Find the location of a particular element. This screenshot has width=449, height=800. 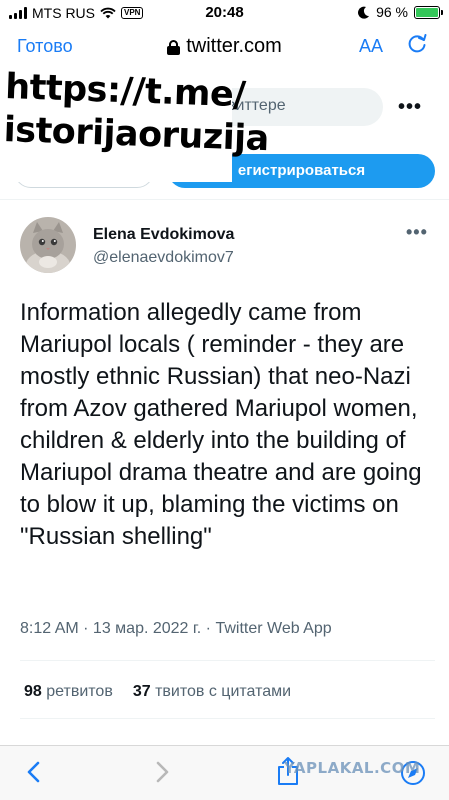

back-button is located at coordinates (34, 774).